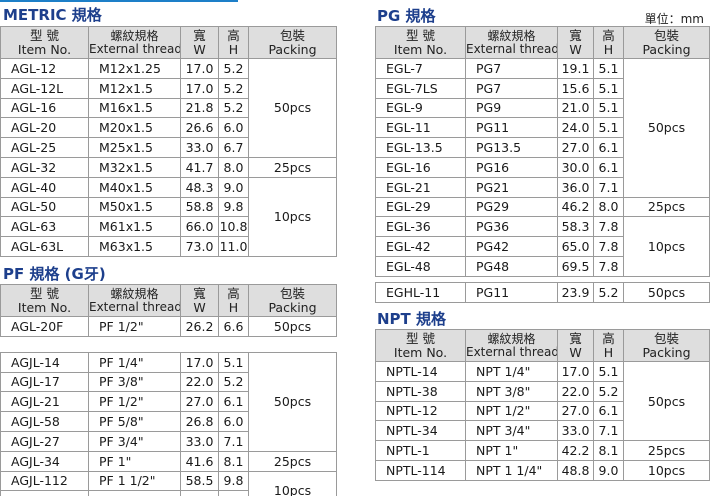 This screenshot has width=710, height=496. I want to click on table-row: AGJL-34 PF 1" 41.6 8.1 25pcs, so click(168, 461).